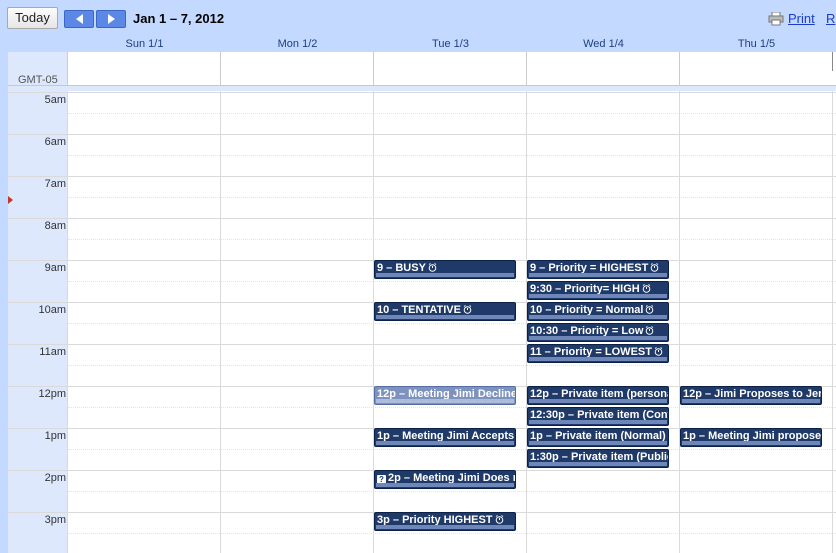 The image size is (836, 553). Describe the element at coordinates (52, 352) in the screenshot. I see `time-label: 11am` at that location.